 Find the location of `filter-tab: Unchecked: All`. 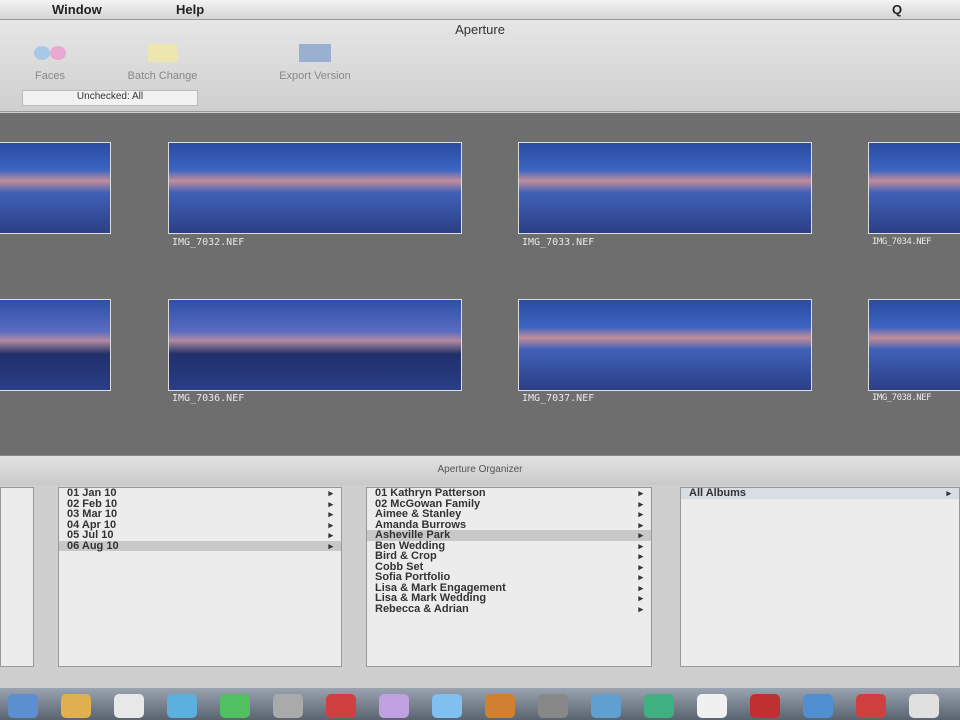

filter-tab: Unchecked: All is located at coordinates (110, 98).